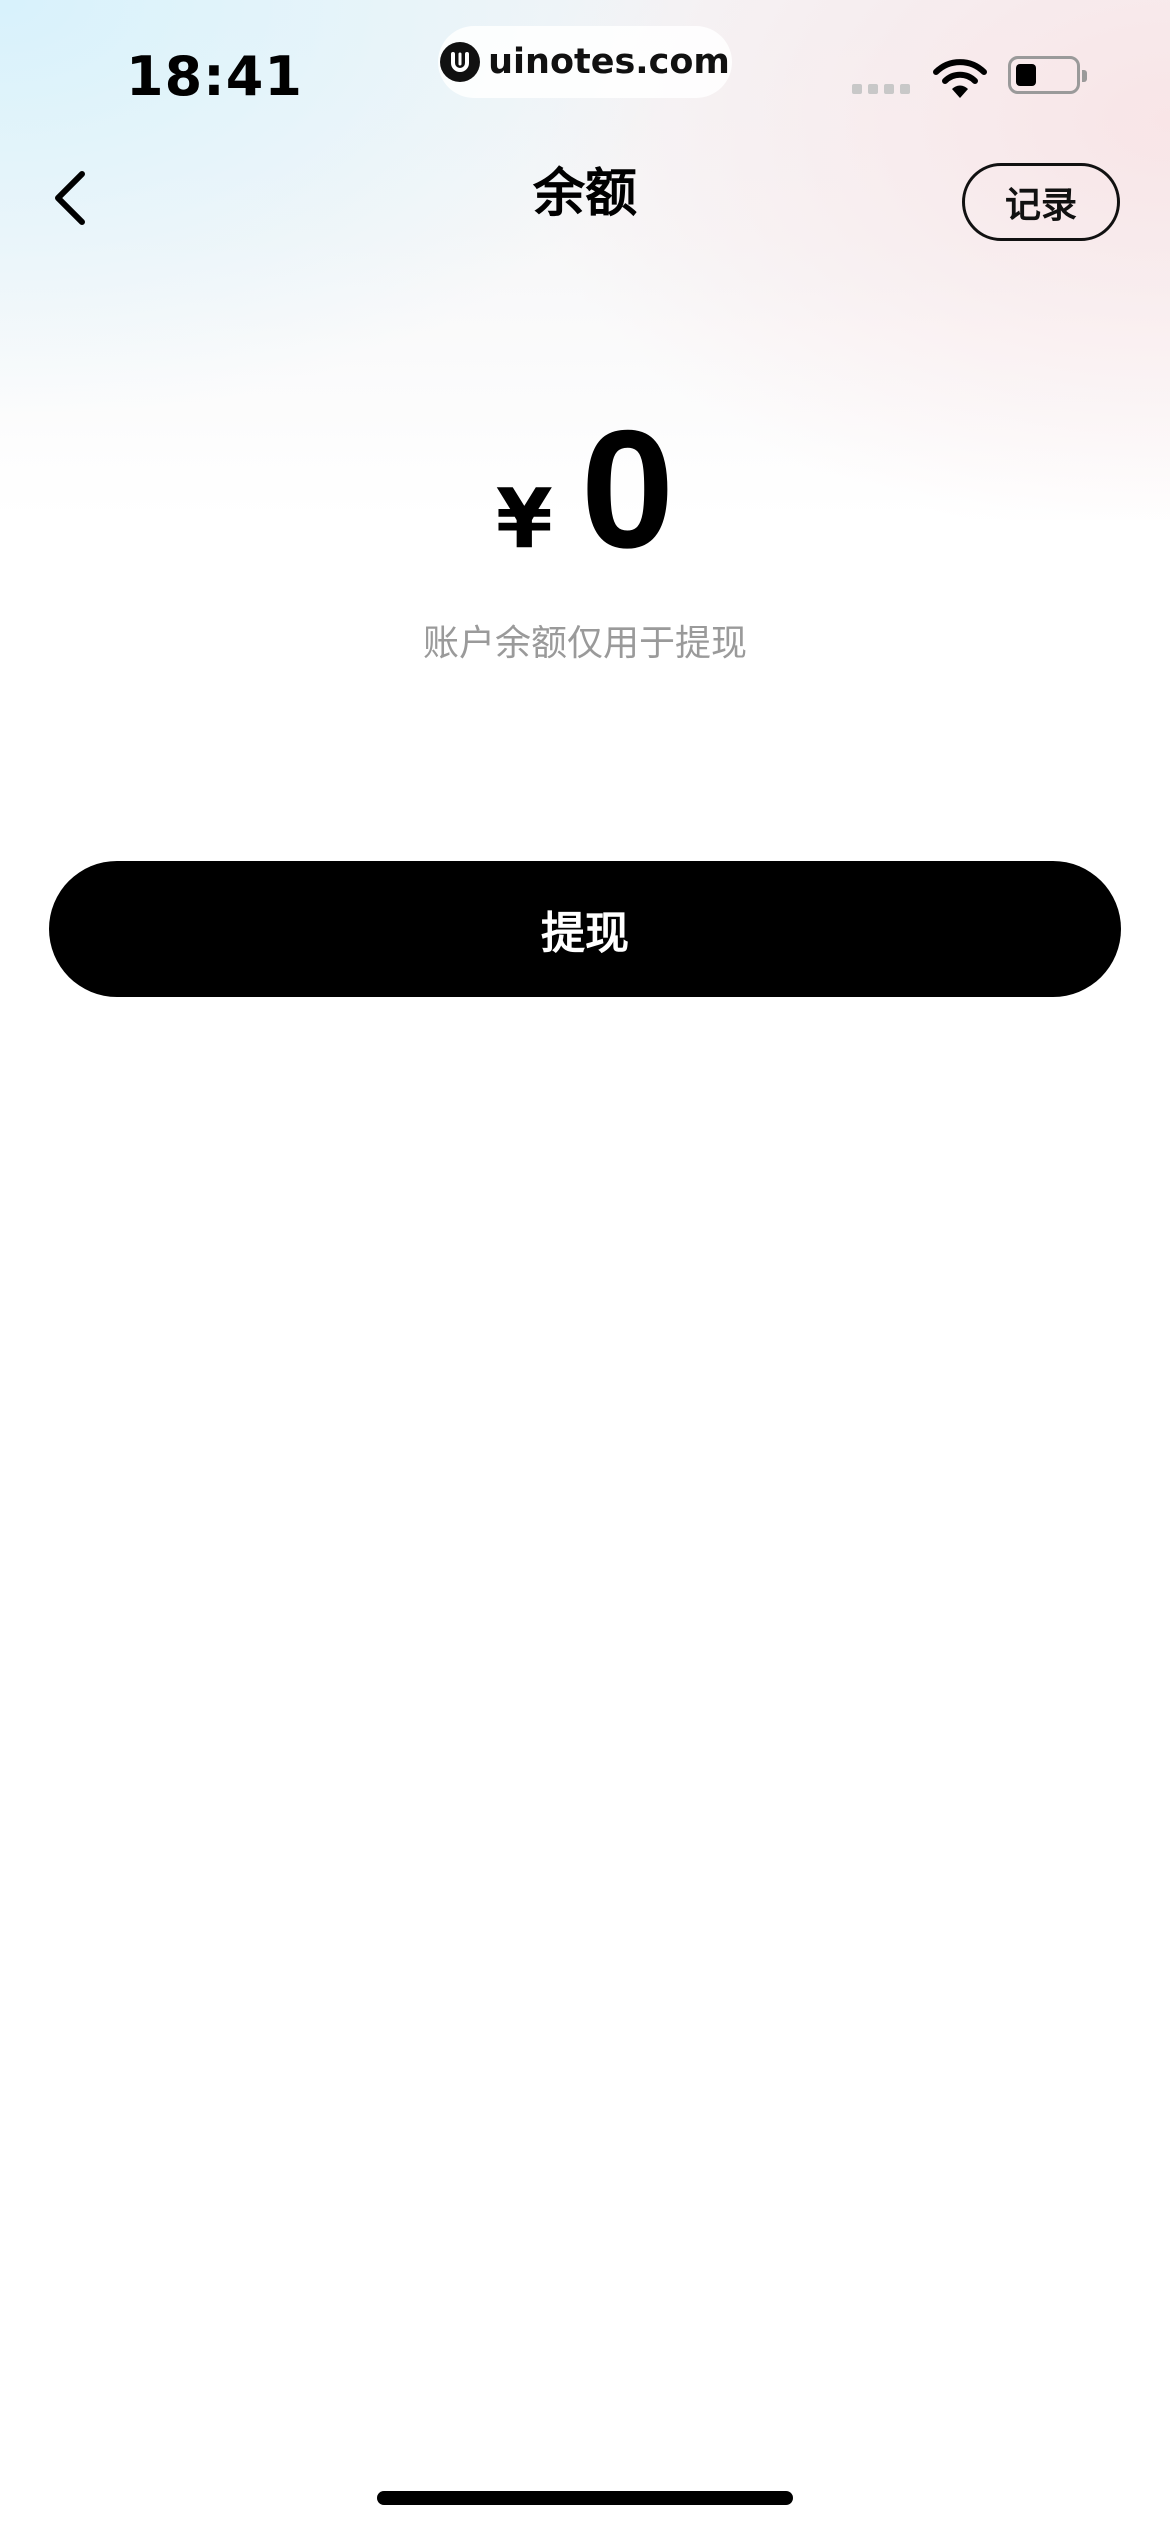 Image resolution: width=1170 pixels, height=2532 pixels. I want to click on cellular-signal-icon, so click(881, 89).